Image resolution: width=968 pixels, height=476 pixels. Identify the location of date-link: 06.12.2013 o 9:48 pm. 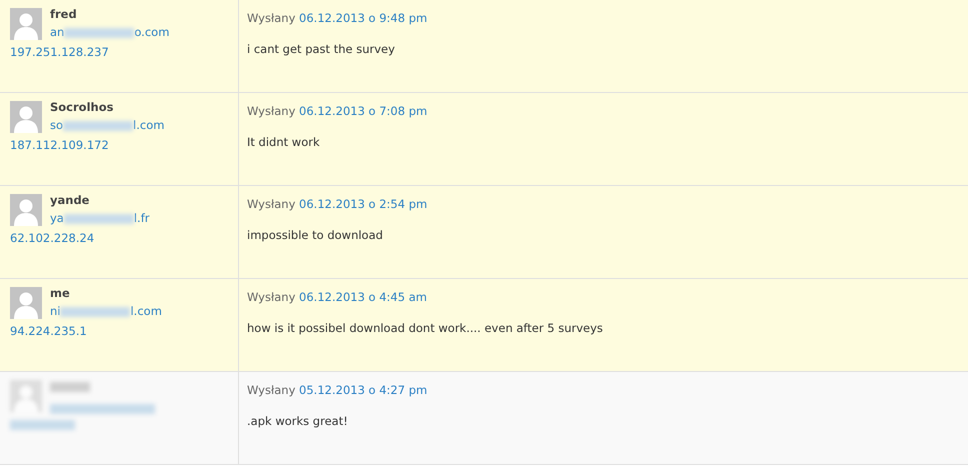
(363, 18).